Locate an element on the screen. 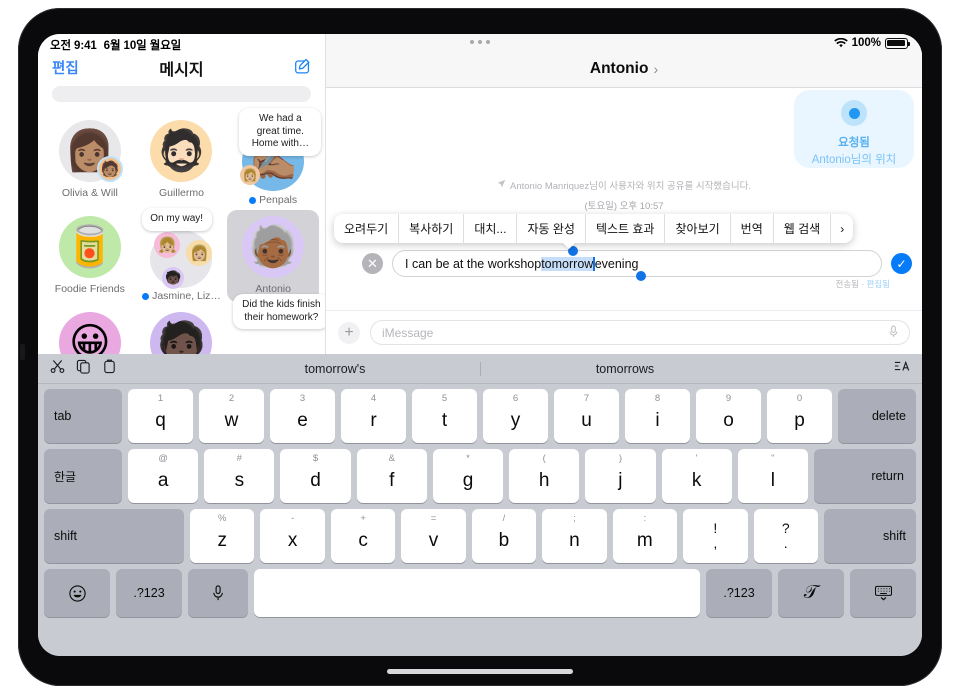 Image resolution: width=960 pixels, height=694 pixels. key-label: i is located at coordinates (657, 420).